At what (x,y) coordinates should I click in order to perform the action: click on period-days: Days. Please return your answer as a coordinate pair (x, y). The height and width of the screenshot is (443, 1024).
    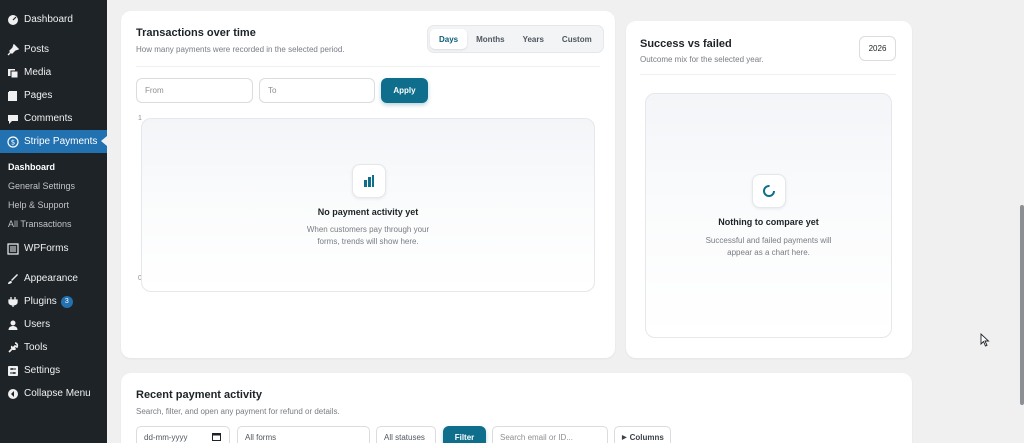
    Looking at the image, I should click on (449, 39).